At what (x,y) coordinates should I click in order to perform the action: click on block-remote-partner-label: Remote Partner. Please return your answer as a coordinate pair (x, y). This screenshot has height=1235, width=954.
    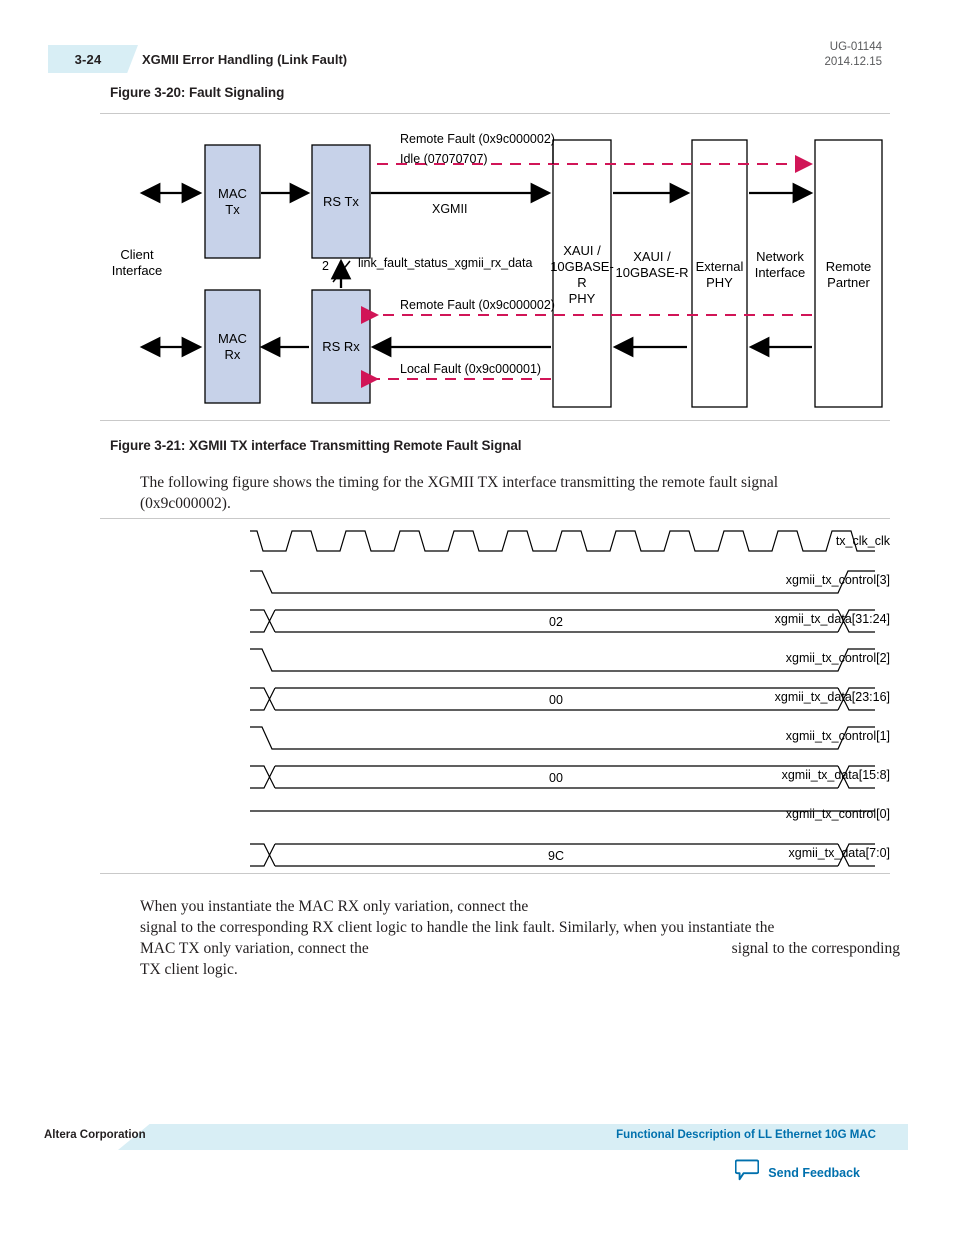
    Looking at the image, I should click on (848, 274).